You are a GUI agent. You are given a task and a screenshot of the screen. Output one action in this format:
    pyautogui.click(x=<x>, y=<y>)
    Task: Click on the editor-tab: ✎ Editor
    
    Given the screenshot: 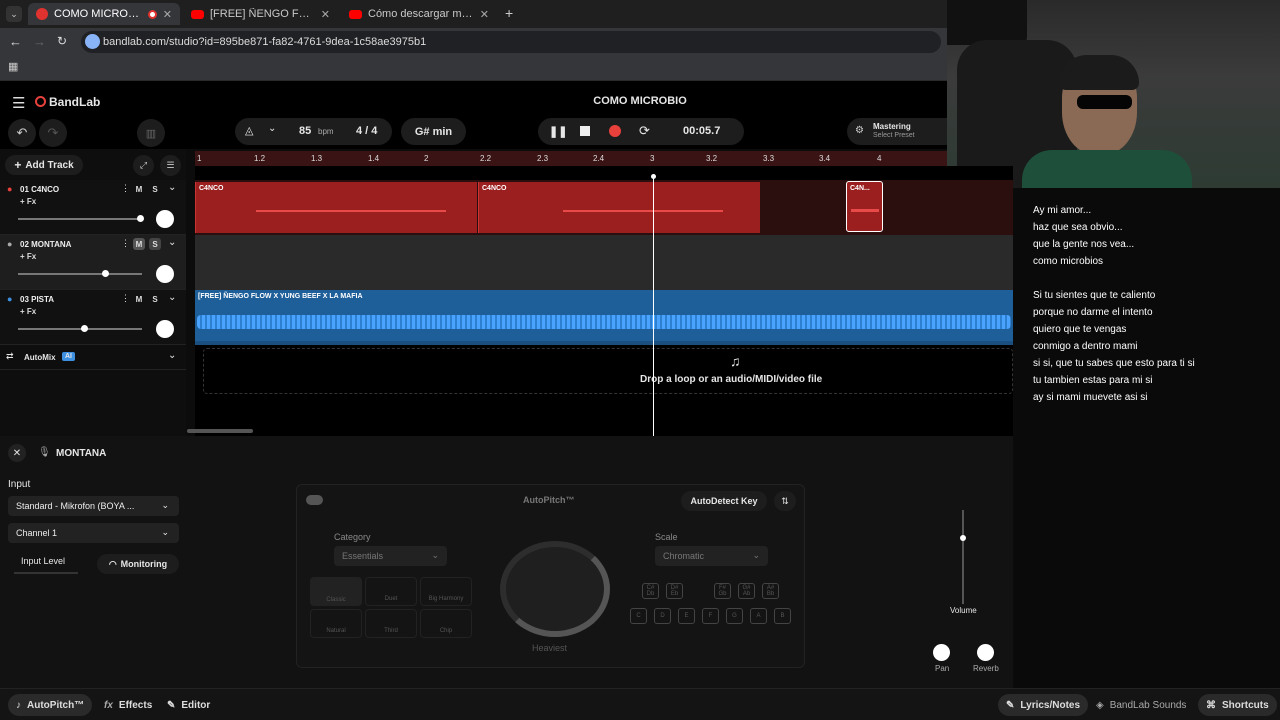 What is the action you would take?
    pyautogui.click(x=188, y=705)
    